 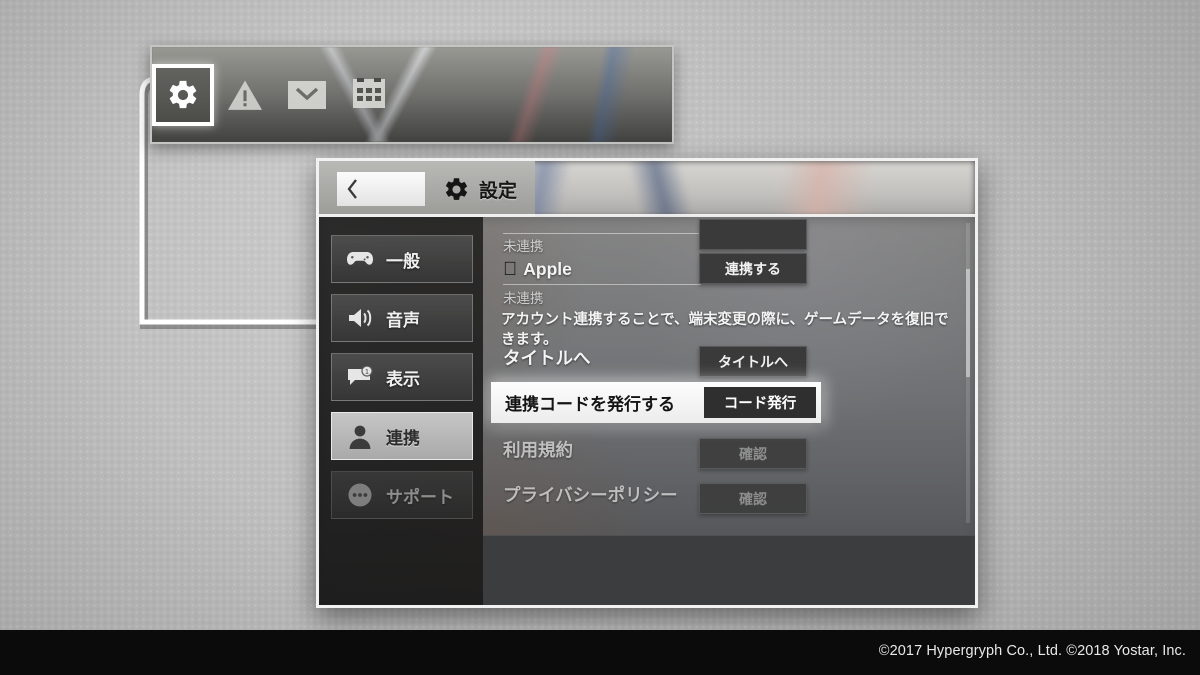 What do you see at coordinates (647, 189) in the screenshot?
I see `settings-window-header: 設定` at bounding box center [647, 189].